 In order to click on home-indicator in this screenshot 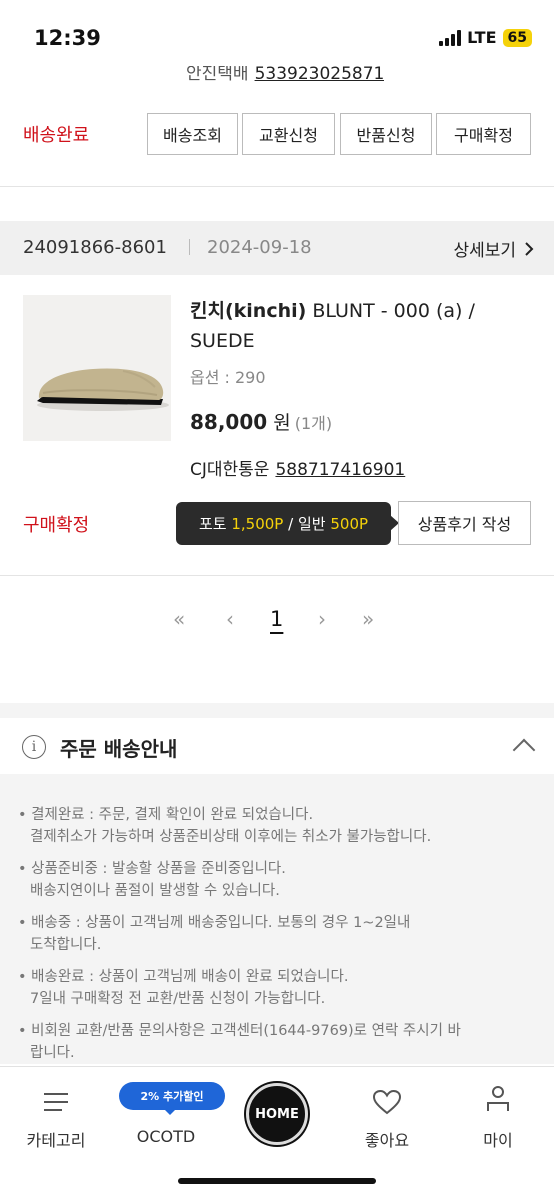, I will do `click(277, 1181)`.